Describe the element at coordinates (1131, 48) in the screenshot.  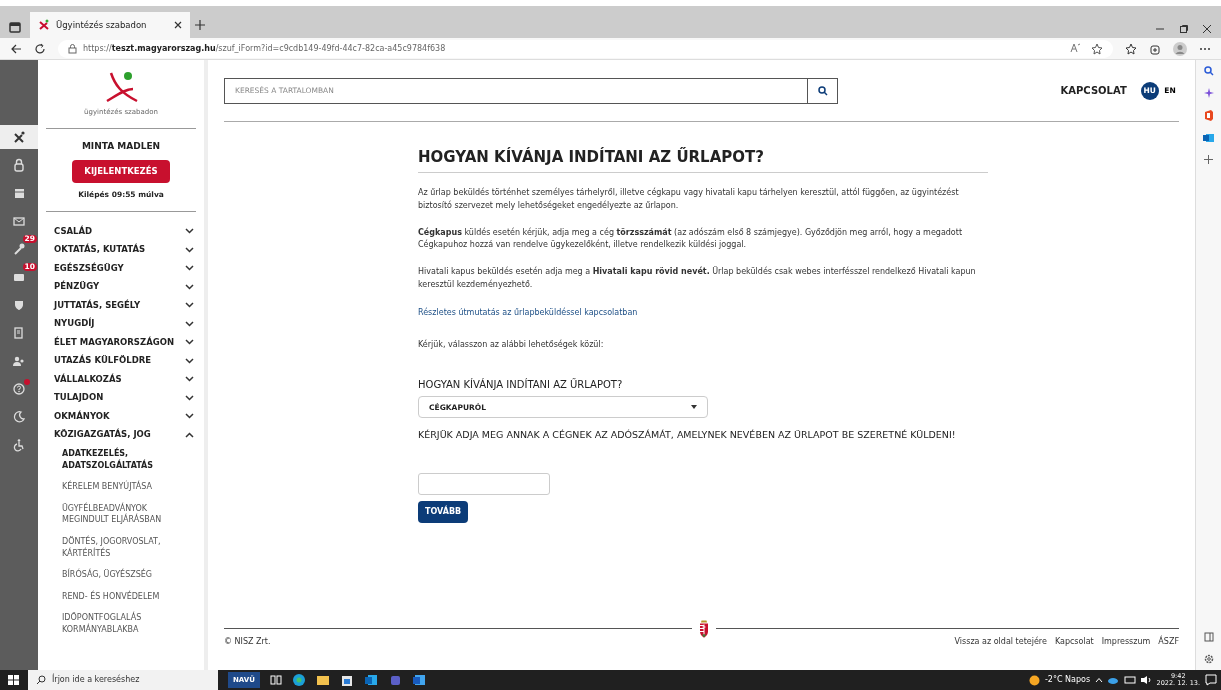
I see `favorites-icon` at that location.